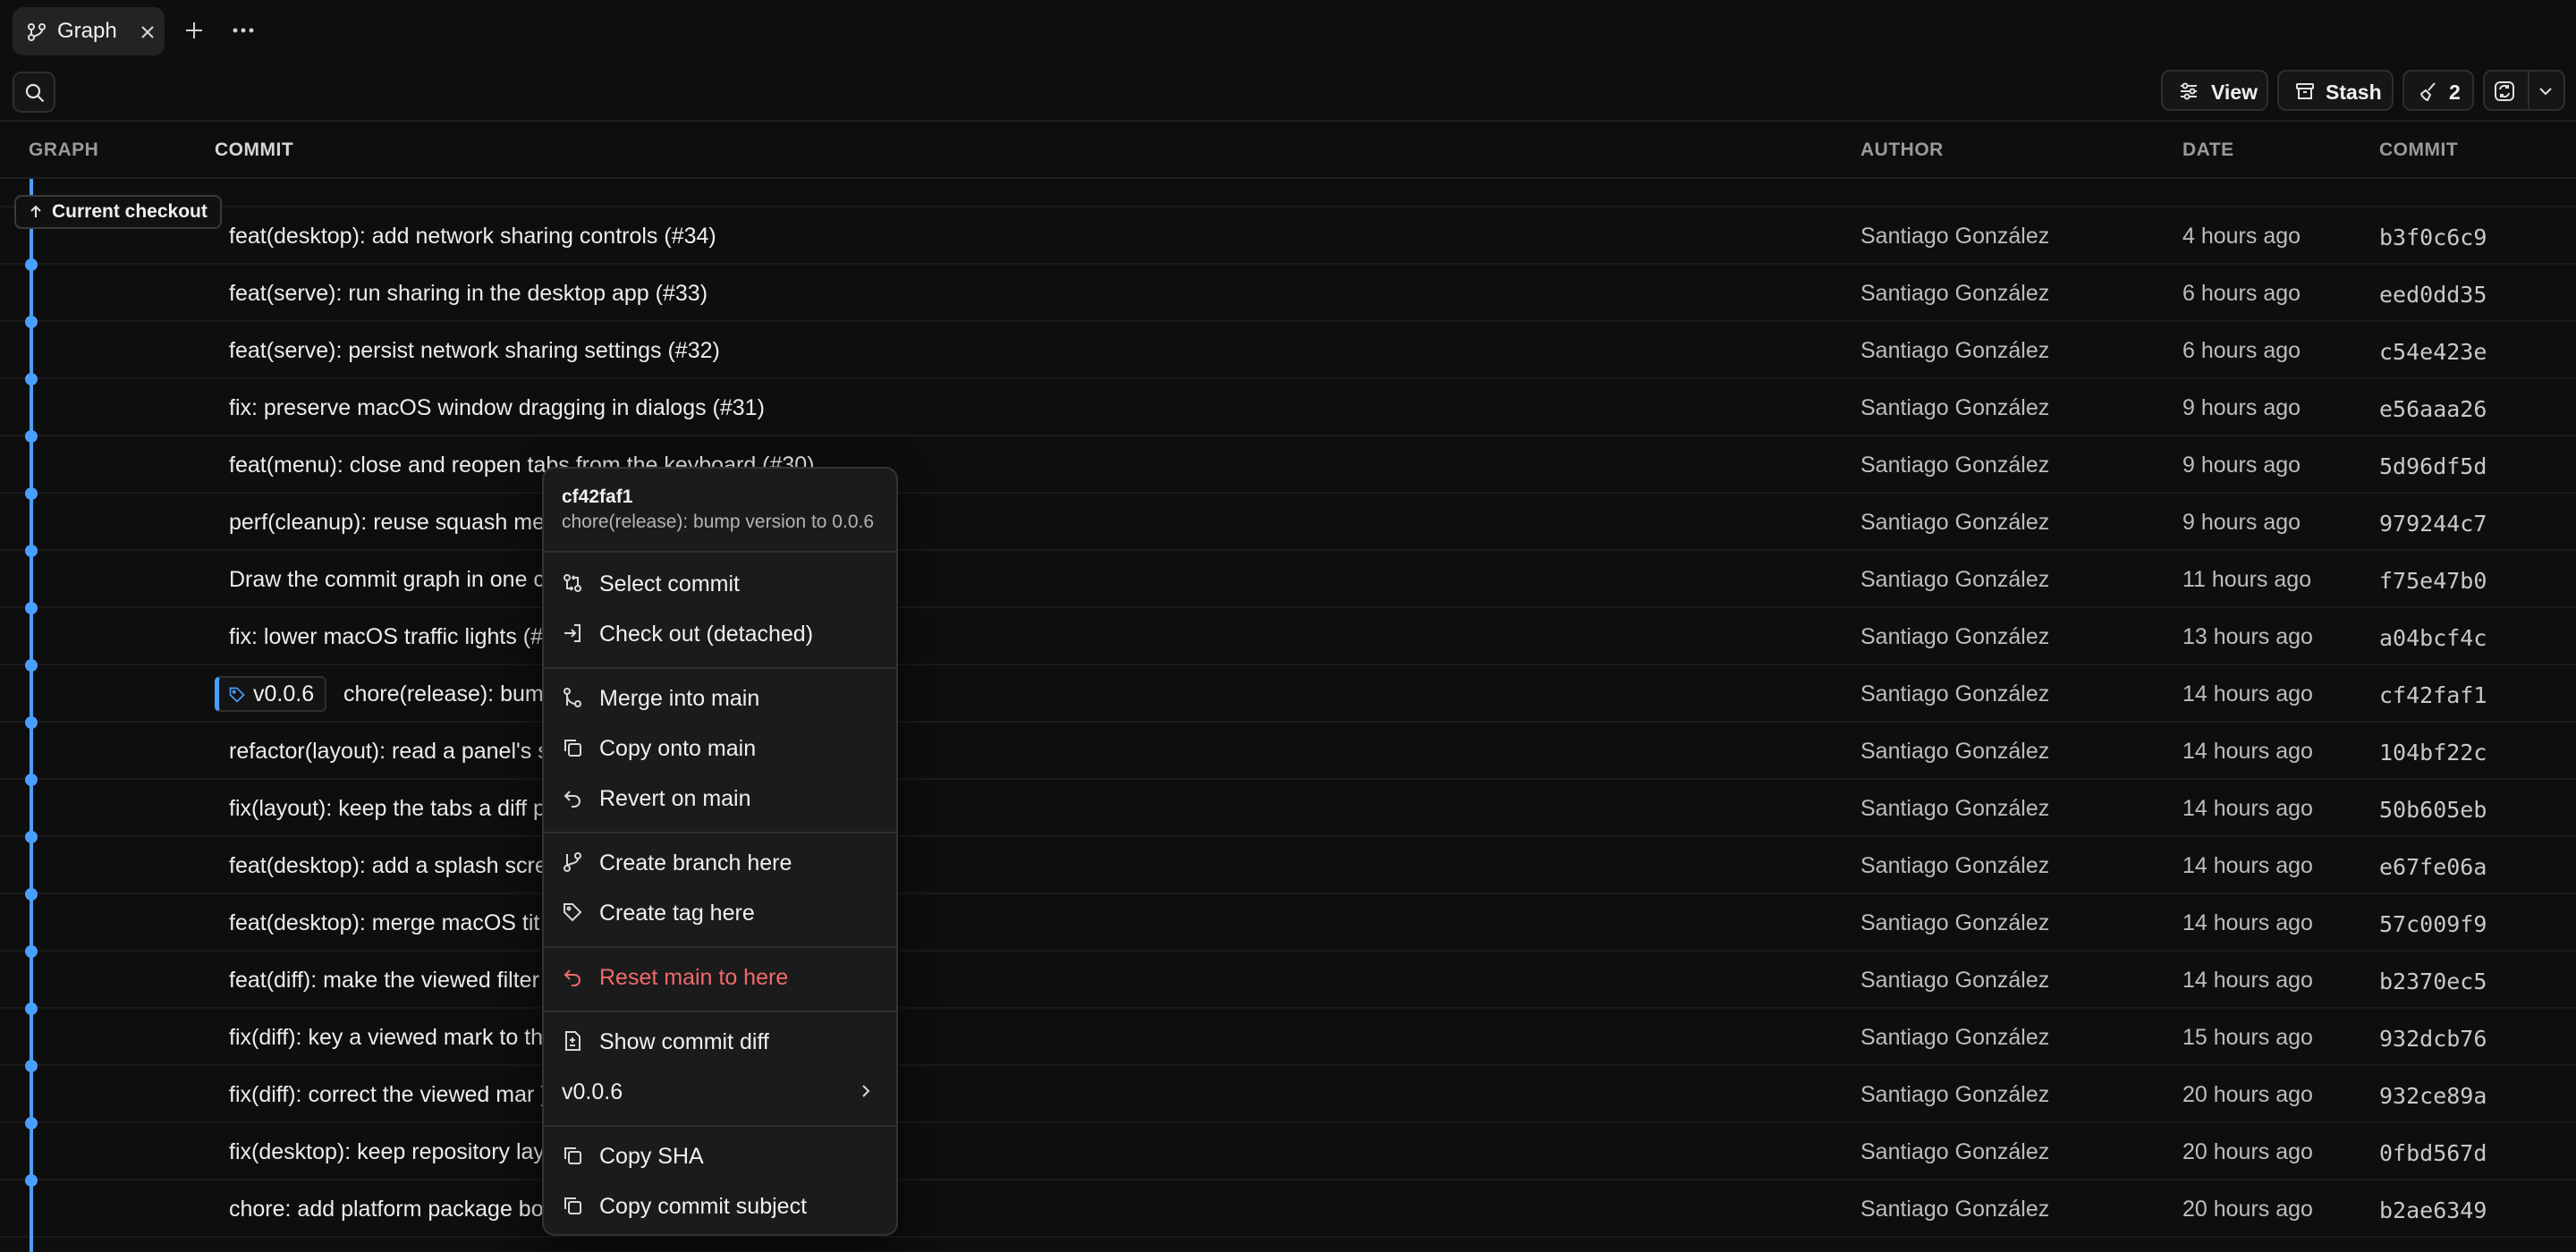 The image size is (2576, 1252). Describe the element at coordinates (572, 697) in the screenshot. I see `git-merge-icon` at that location.